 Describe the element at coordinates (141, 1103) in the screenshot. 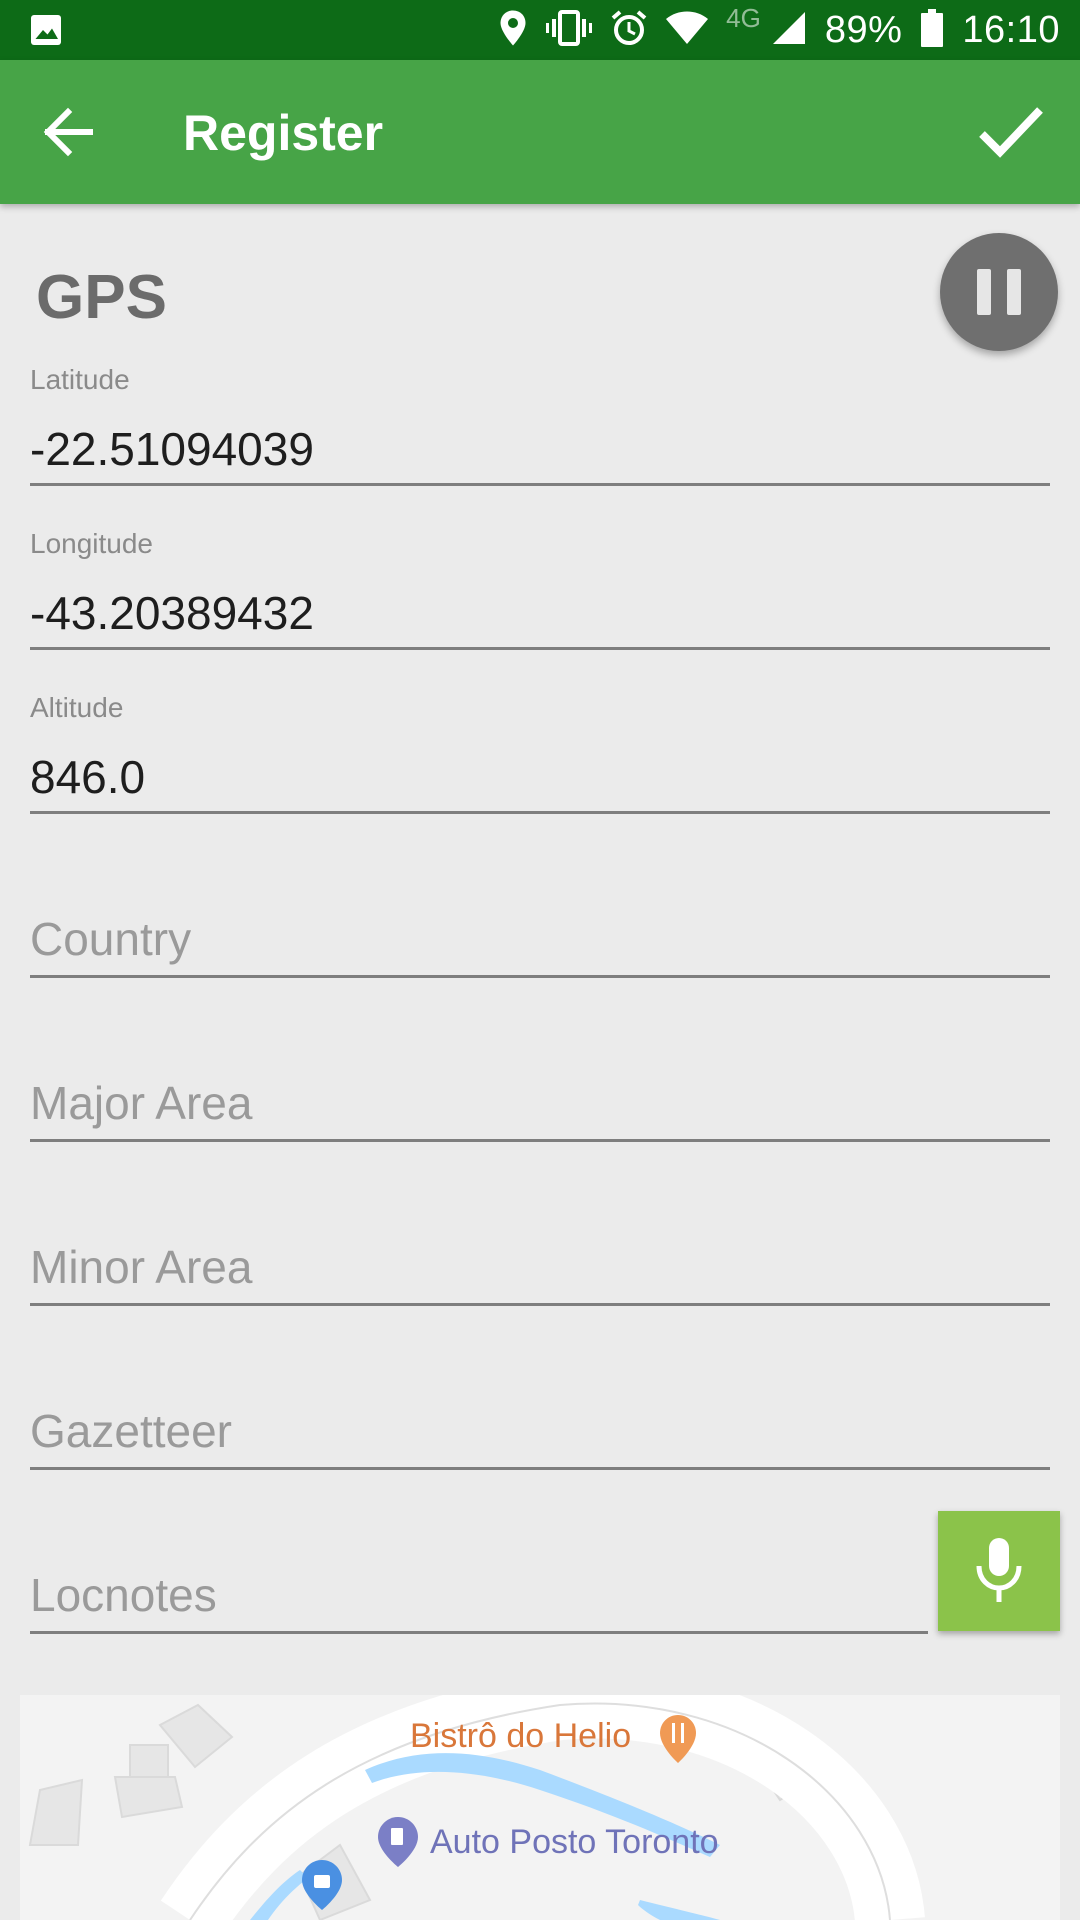

I see `major-area-placeholder: Major Area` at that location.